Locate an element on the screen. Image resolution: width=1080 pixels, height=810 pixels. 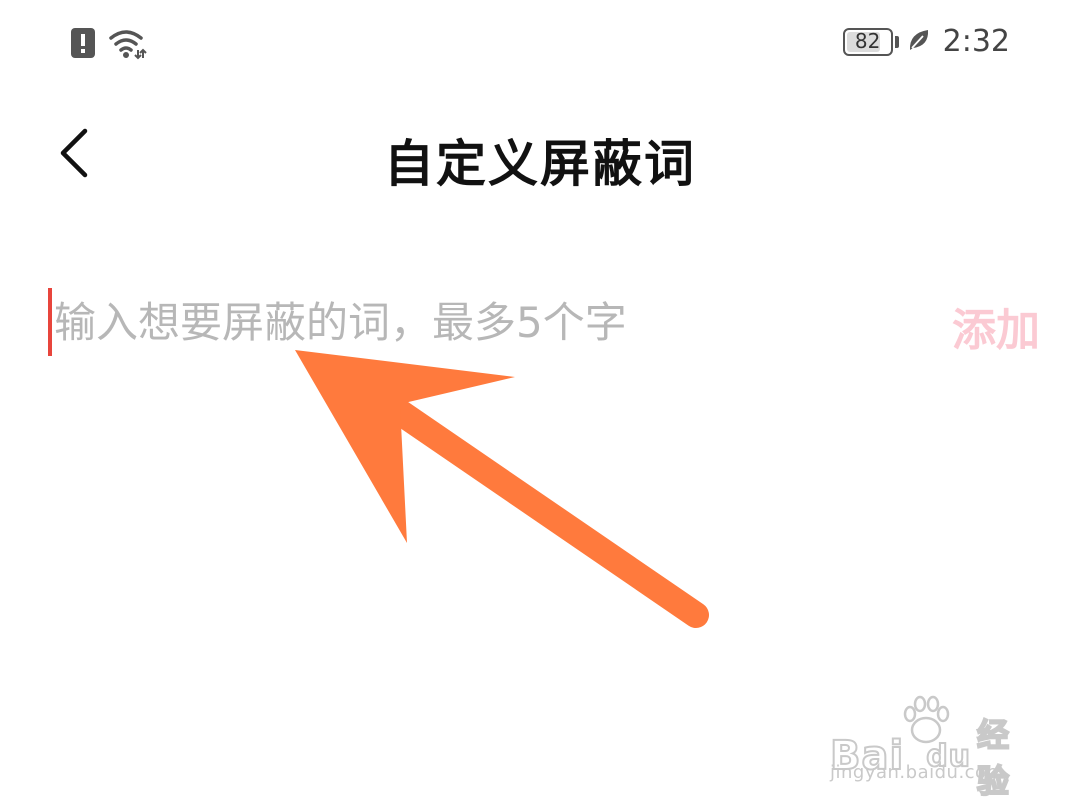
battery-indicator: 82 is located at coordinates (867, 41).